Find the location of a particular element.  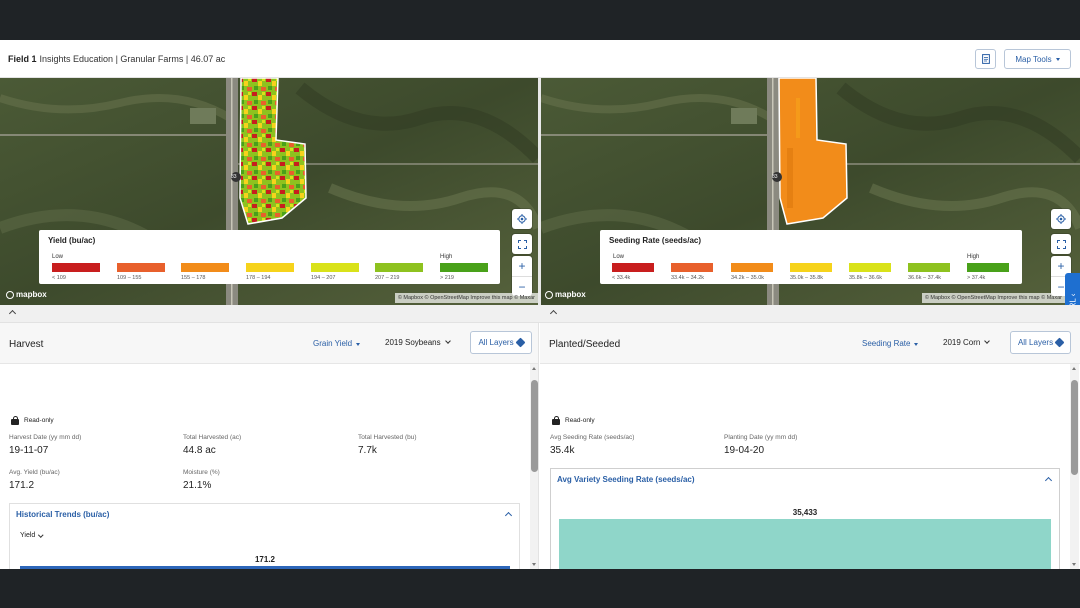

fullscreen-icon is located at coordinates (522, 244).